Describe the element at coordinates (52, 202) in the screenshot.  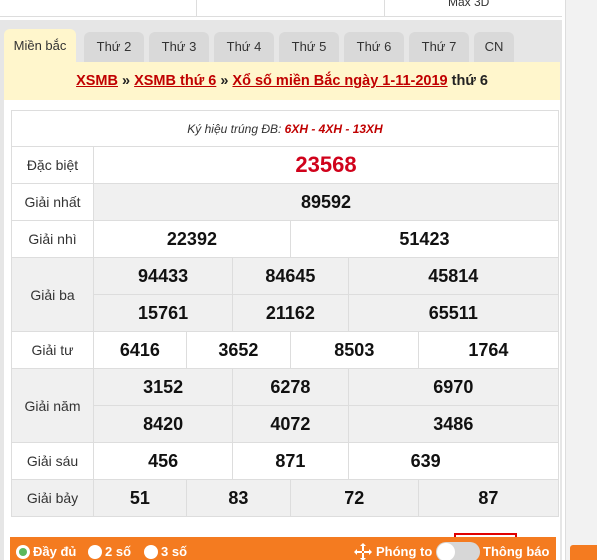
I see `prize-label-first: Giải nhất` at that location.